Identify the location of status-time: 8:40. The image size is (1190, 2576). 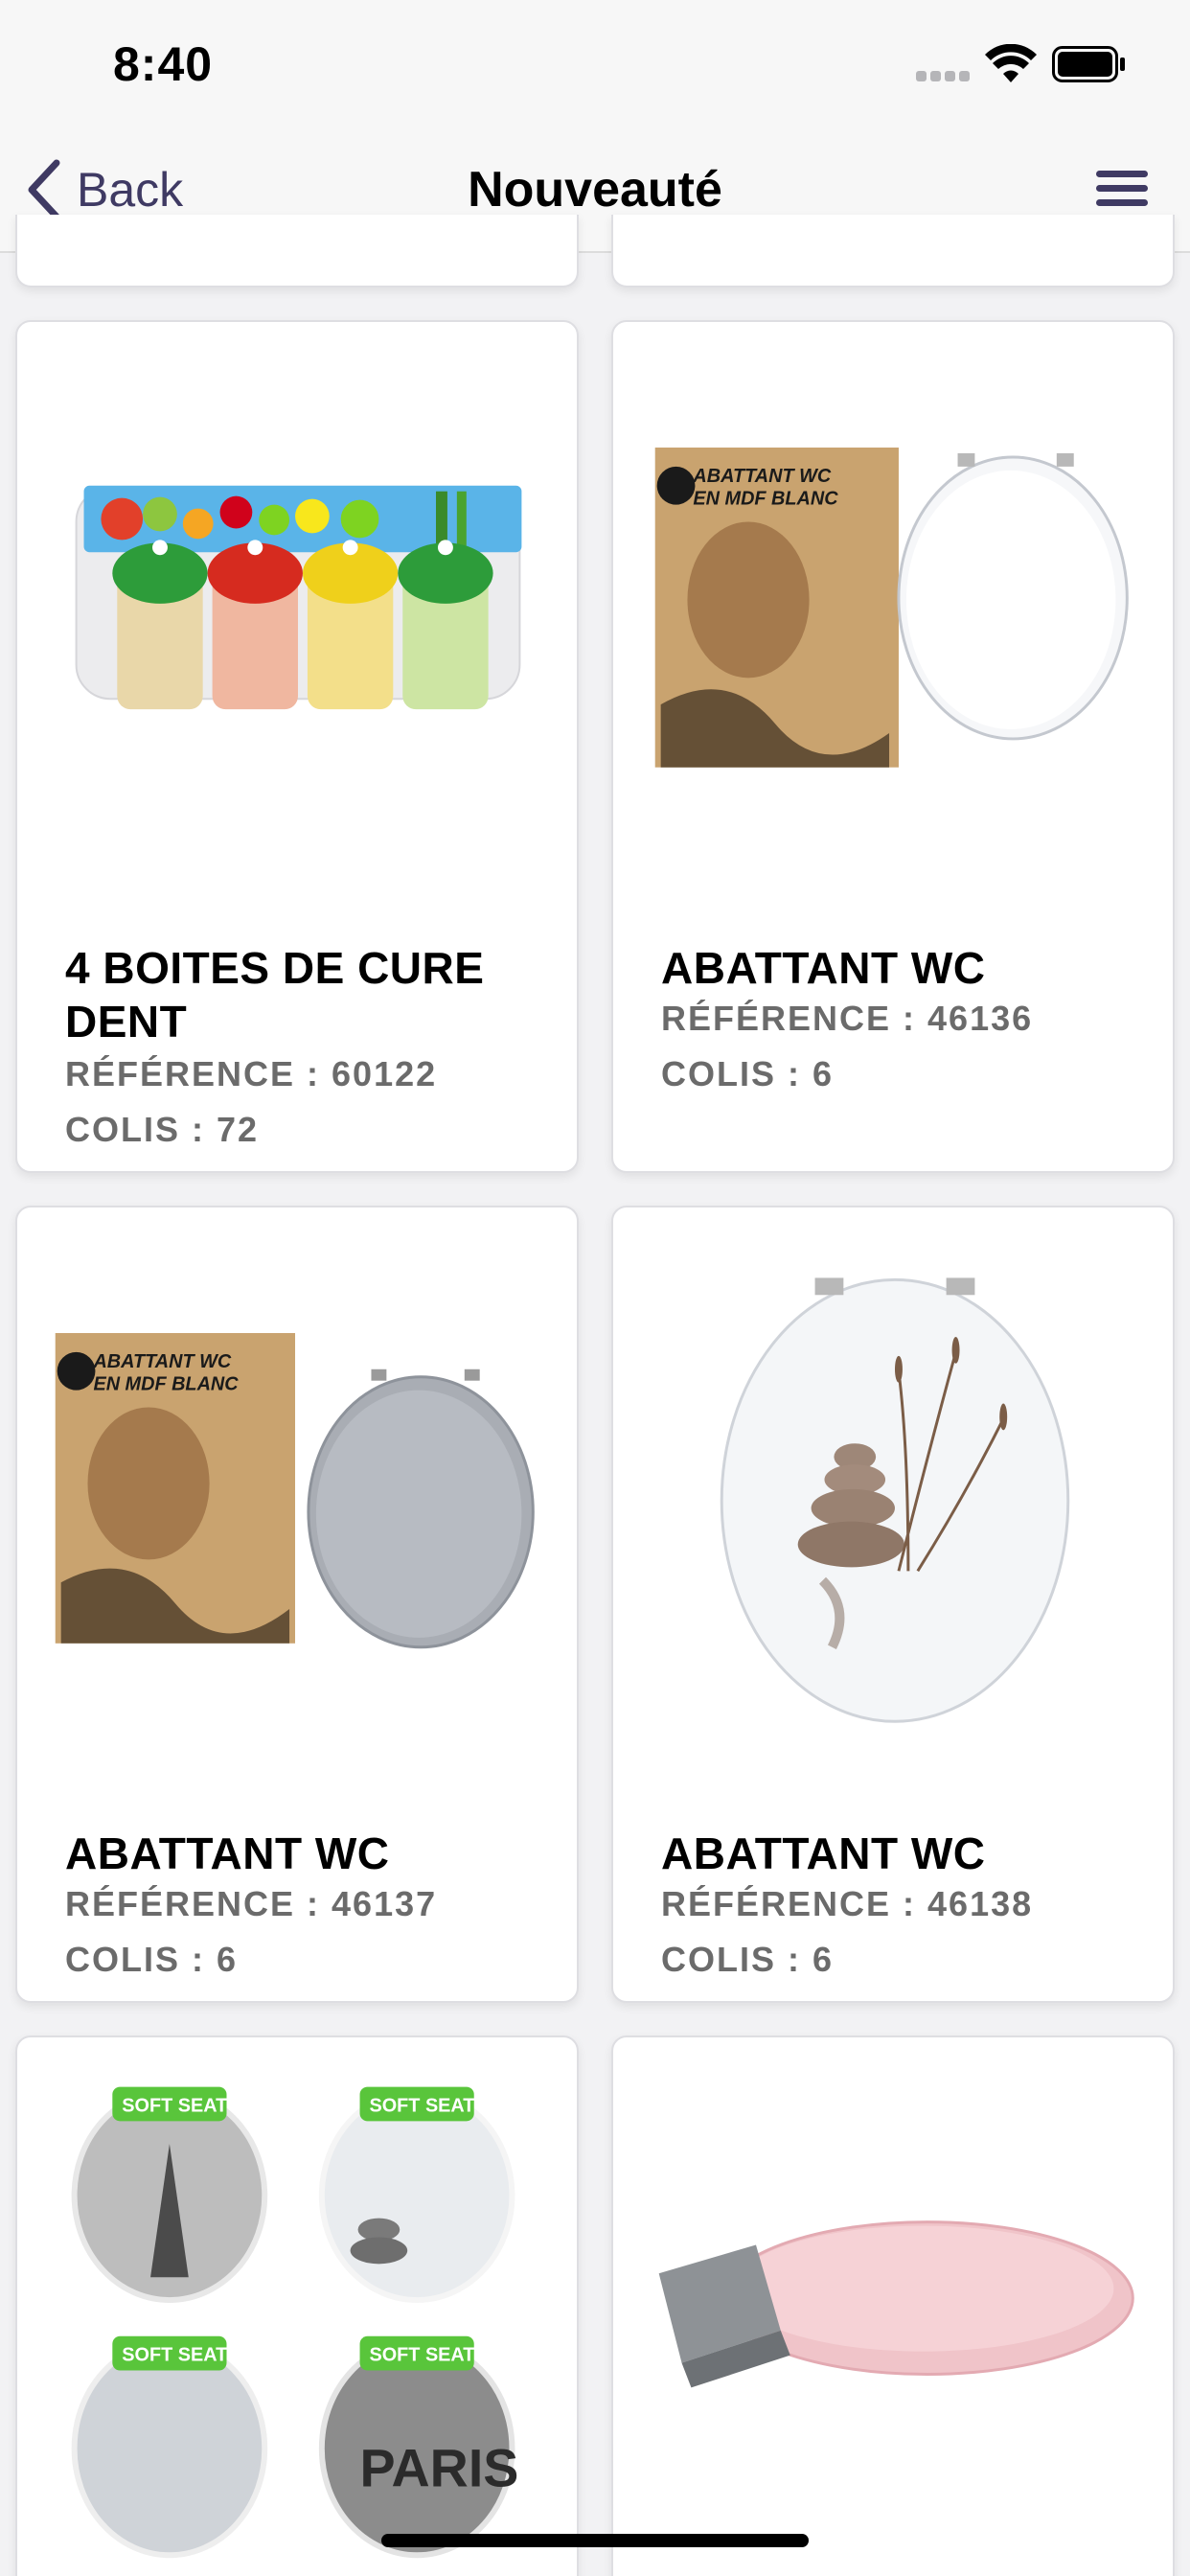
(163, 64).